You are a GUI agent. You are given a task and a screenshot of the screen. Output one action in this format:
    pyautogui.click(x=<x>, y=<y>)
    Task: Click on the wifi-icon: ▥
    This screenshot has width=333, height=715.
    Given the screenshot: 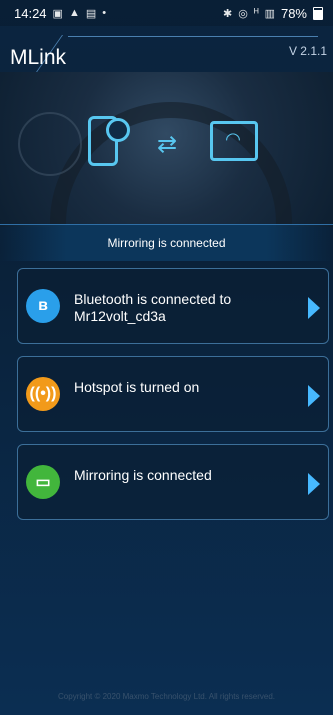 What is the action you would take?
    pyautogui.click(x=269, y=13)
    